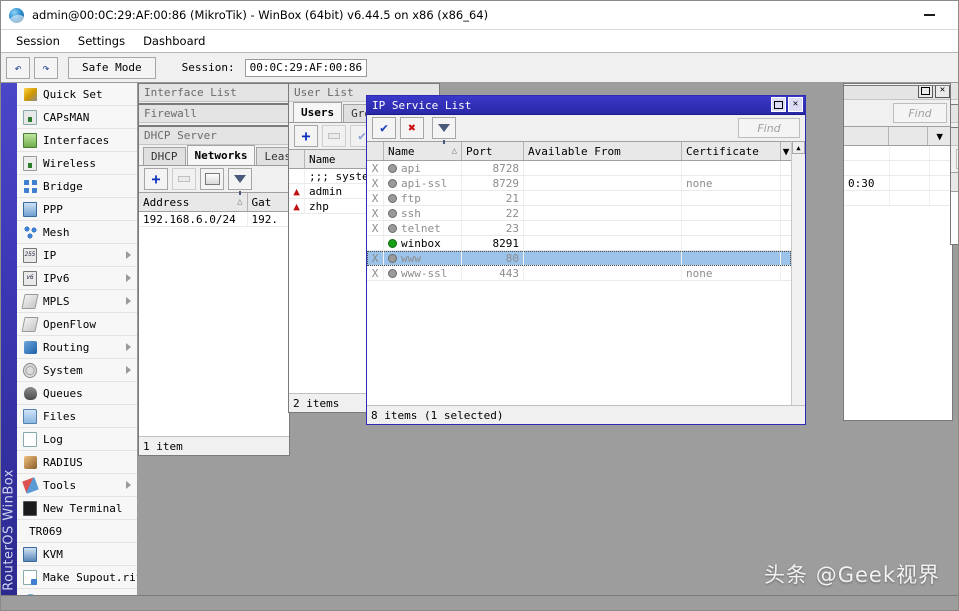 The width and height of the screenshot is (959, 611). What do you see at coordinates (423, 151) in the screenshot?
I see `column-name: Name △` at bounding box center [423, 151].